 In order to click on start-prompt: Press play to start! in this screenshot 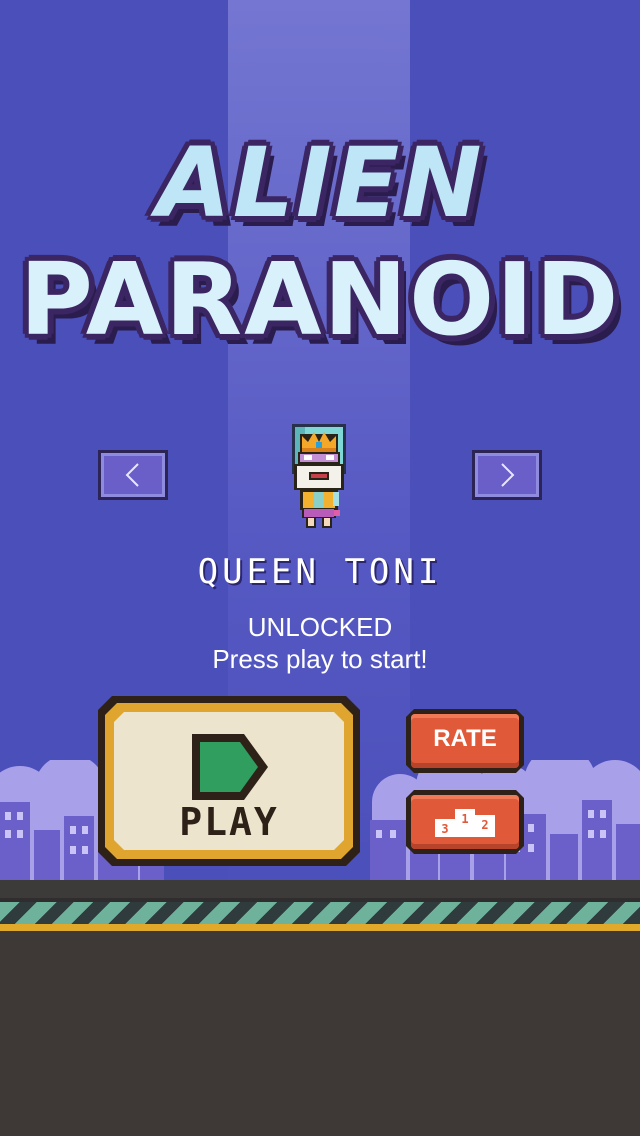, I will do `click(320, 659)`.